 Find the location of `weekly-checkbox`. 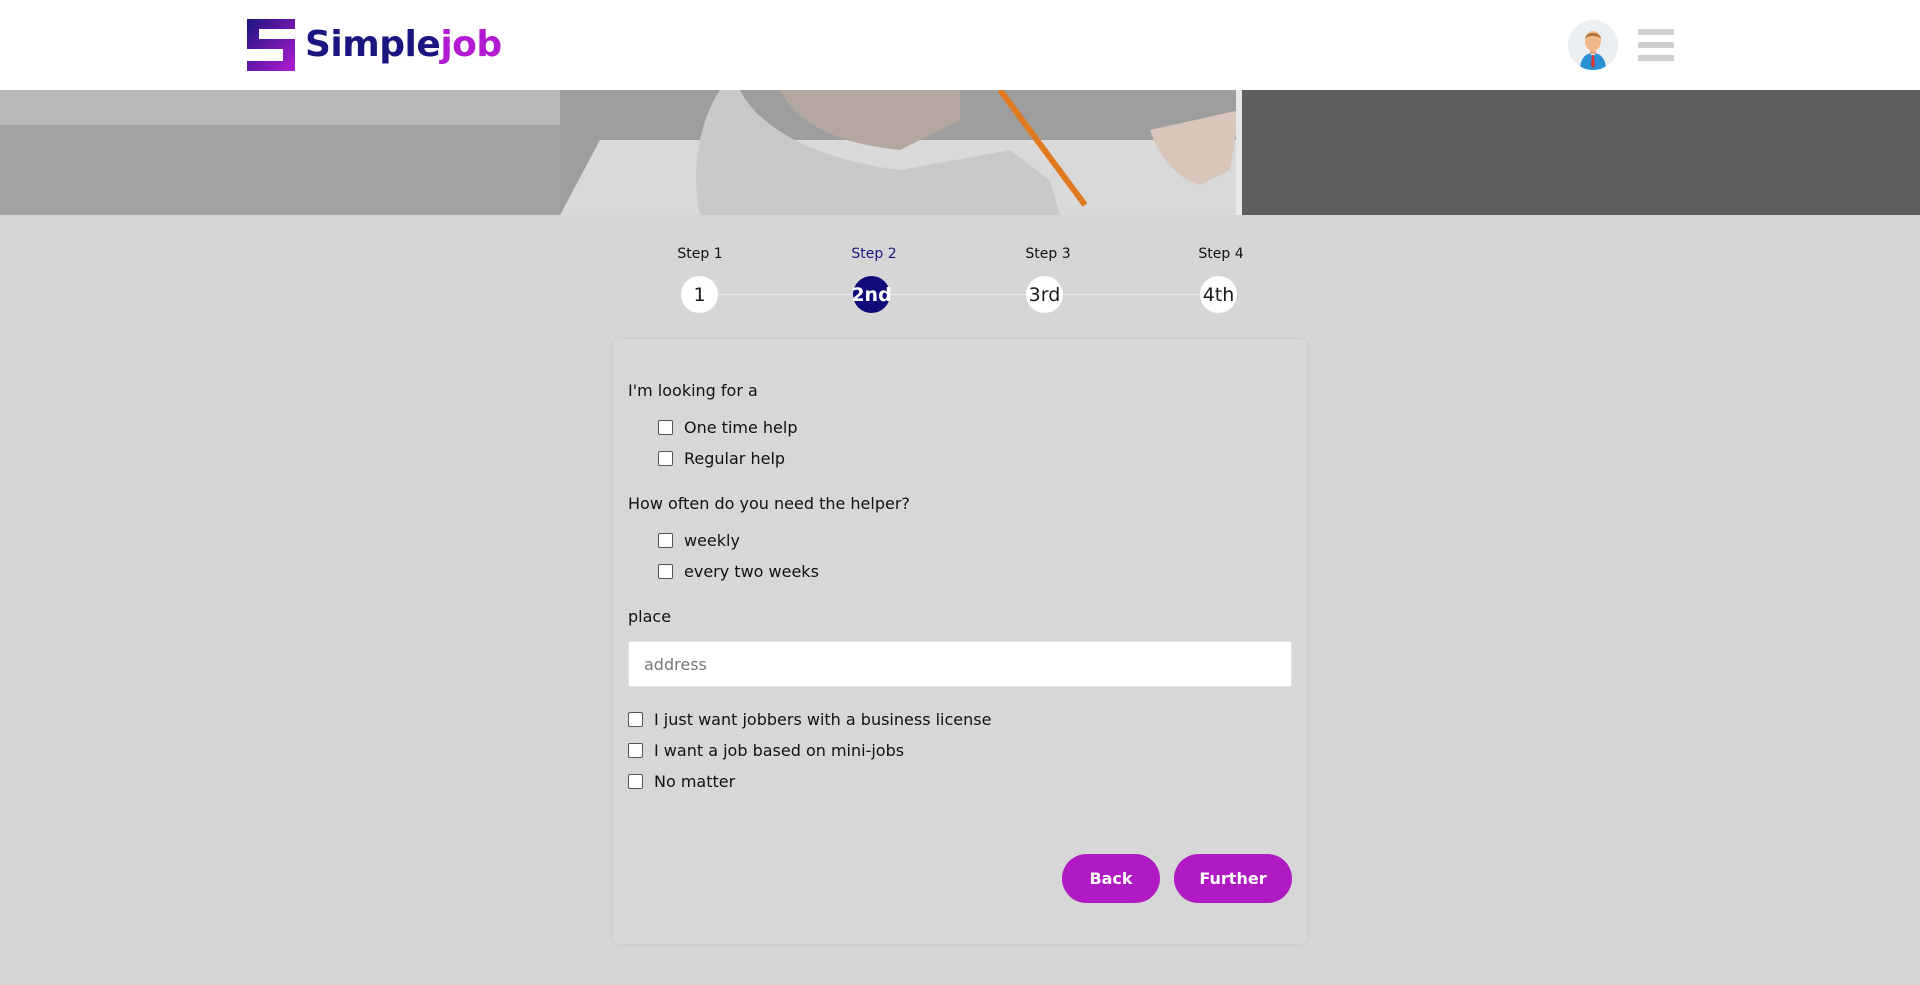

weekly-checkbox is located at coordinates (665, 540).